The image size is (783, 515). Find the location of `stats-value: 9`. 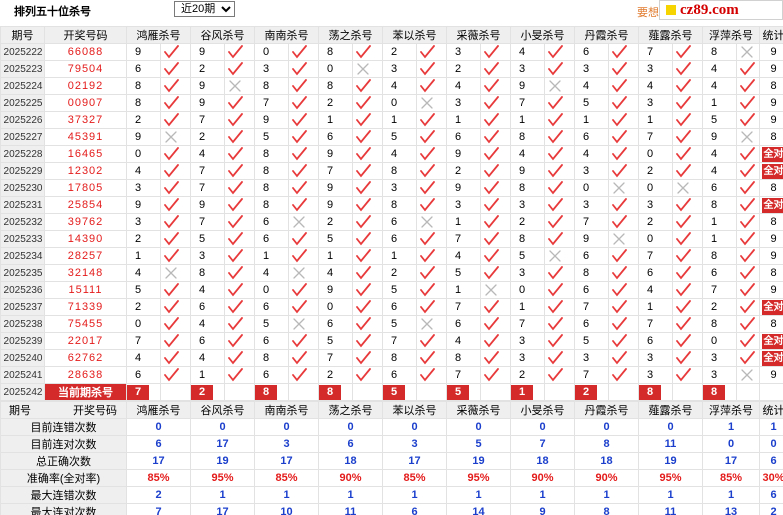

stats-value: 9 is located at coordinates (542, 509).